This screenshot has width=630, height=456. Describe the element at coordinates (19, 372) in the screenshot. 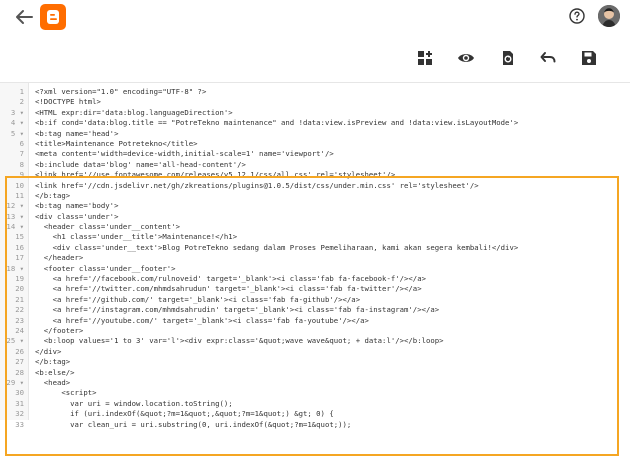

I see `line-number: 28` at that location.